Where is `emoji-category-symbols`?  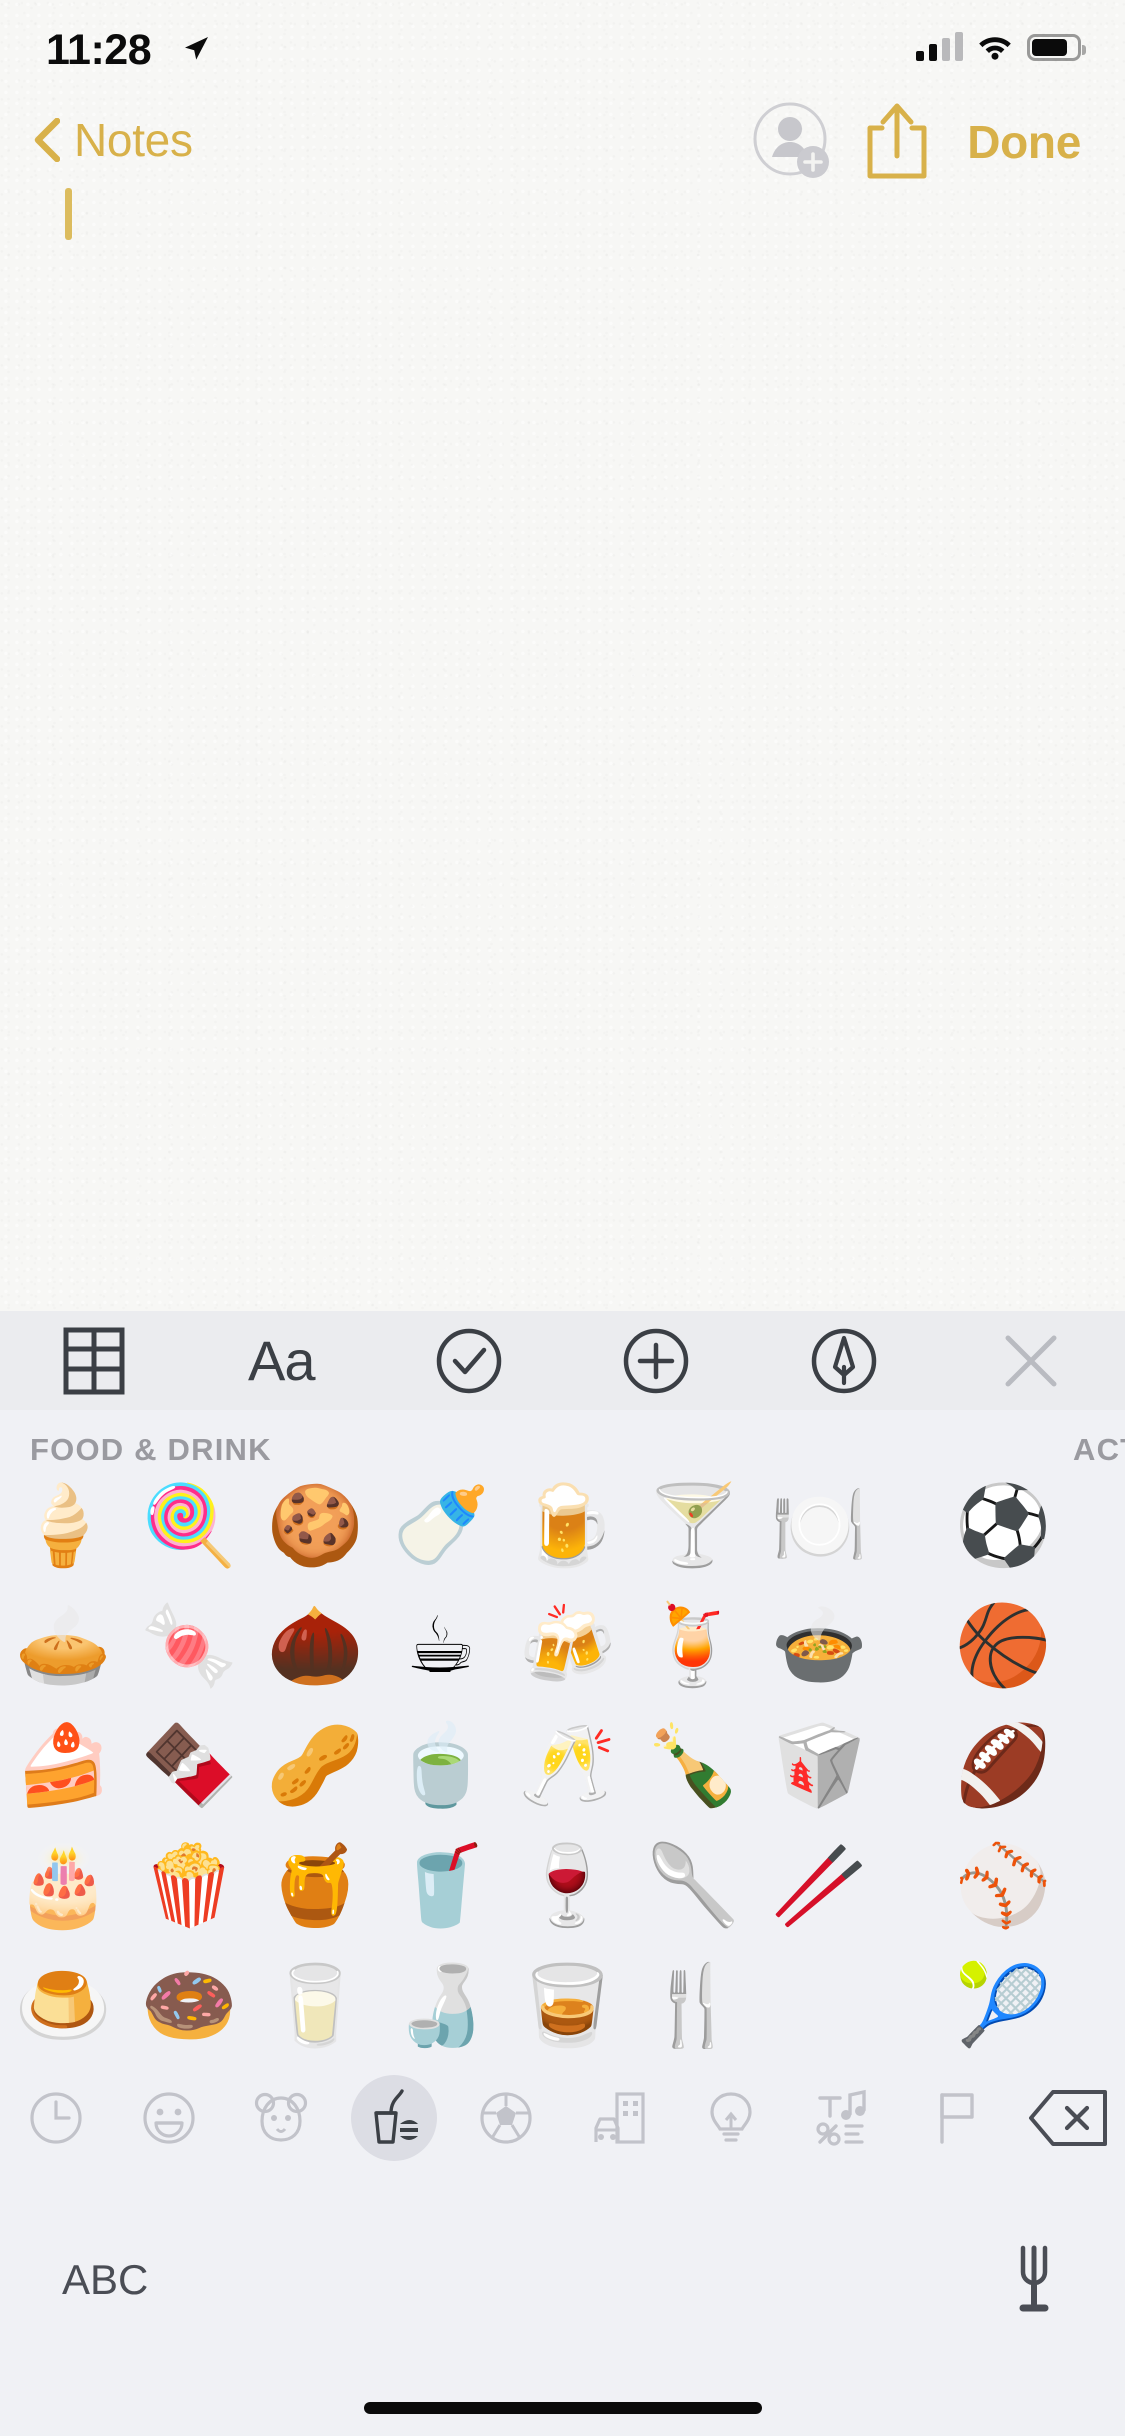
emoji-category-symbols is located at coordinates (844, 2118).